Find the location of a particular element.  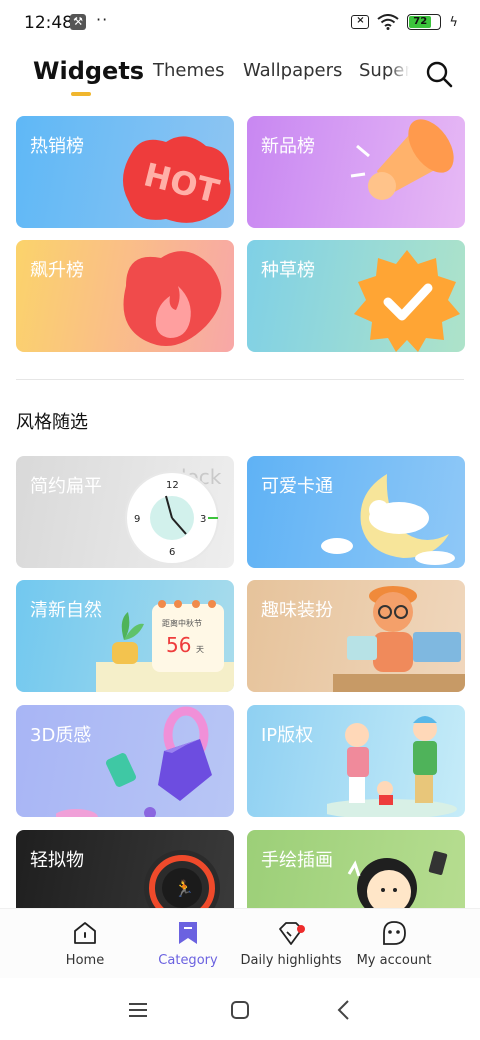

card-label: 可爱卡通 is located at coordinates (297, 486).